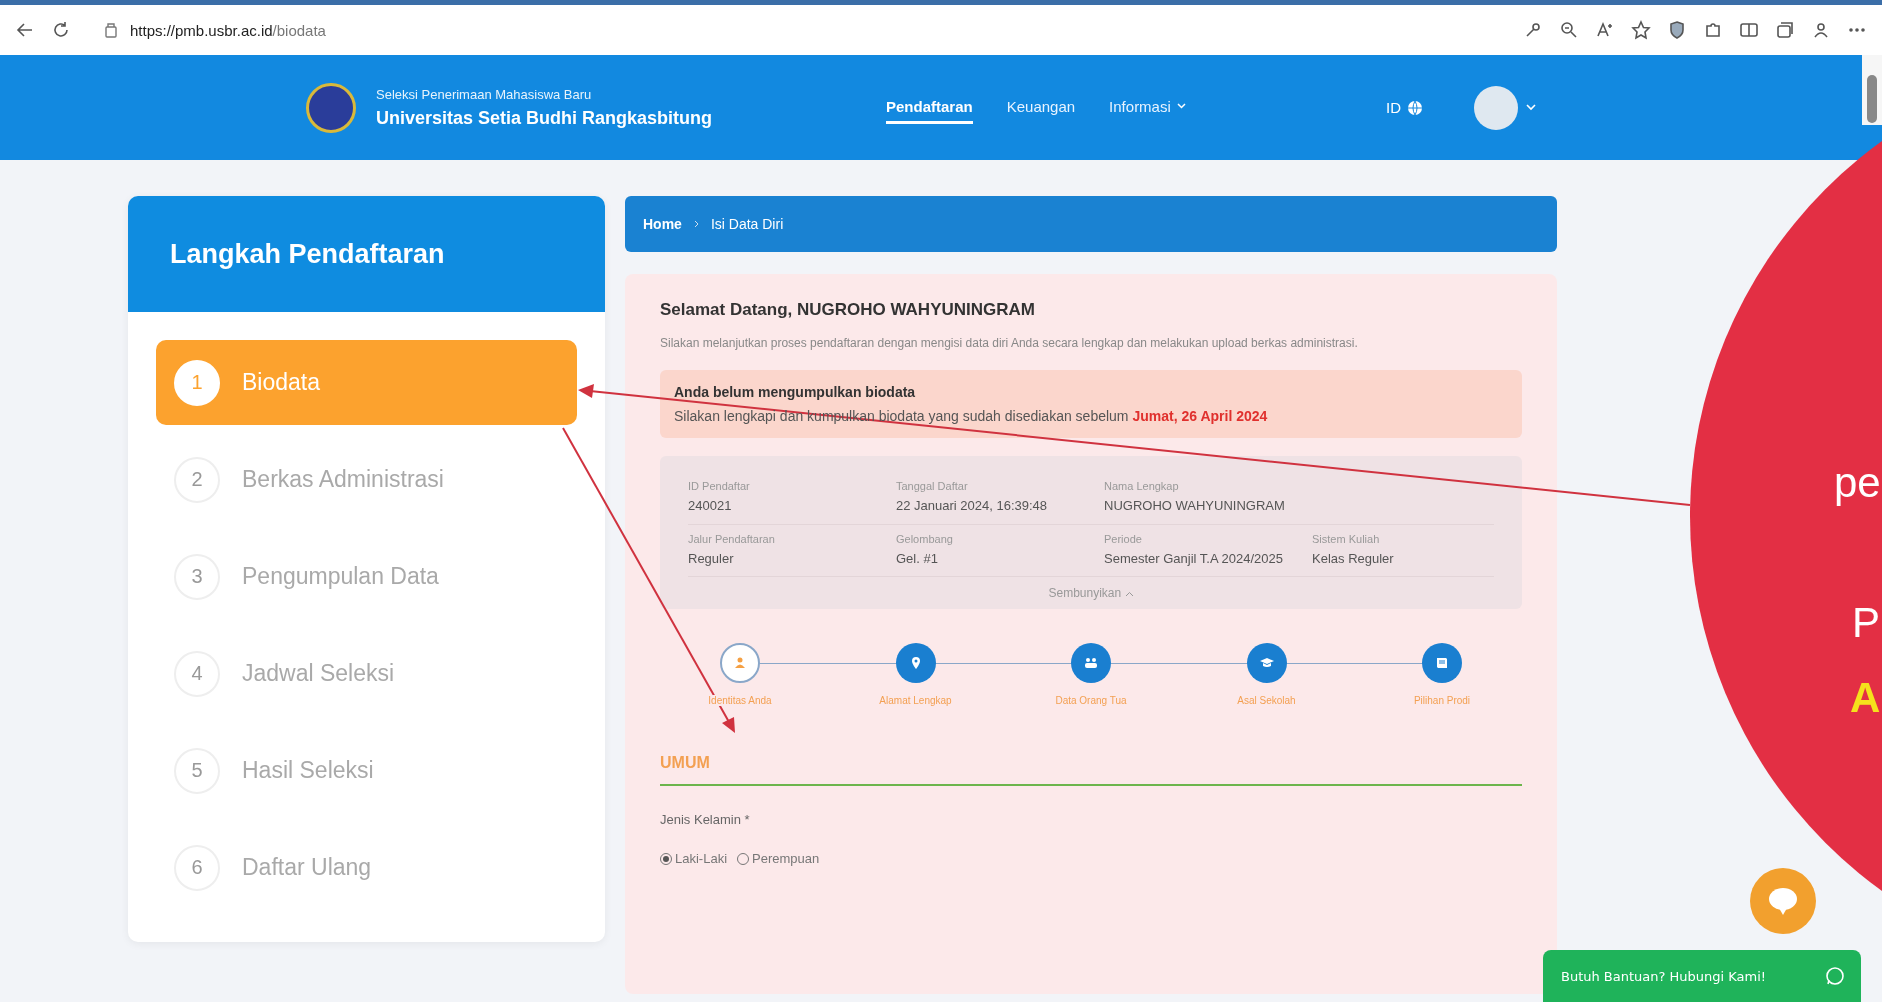  Describe the element at coordinates (915, 700) in the screenshot. I see `step-label: Alamat Lengkap` at that location.